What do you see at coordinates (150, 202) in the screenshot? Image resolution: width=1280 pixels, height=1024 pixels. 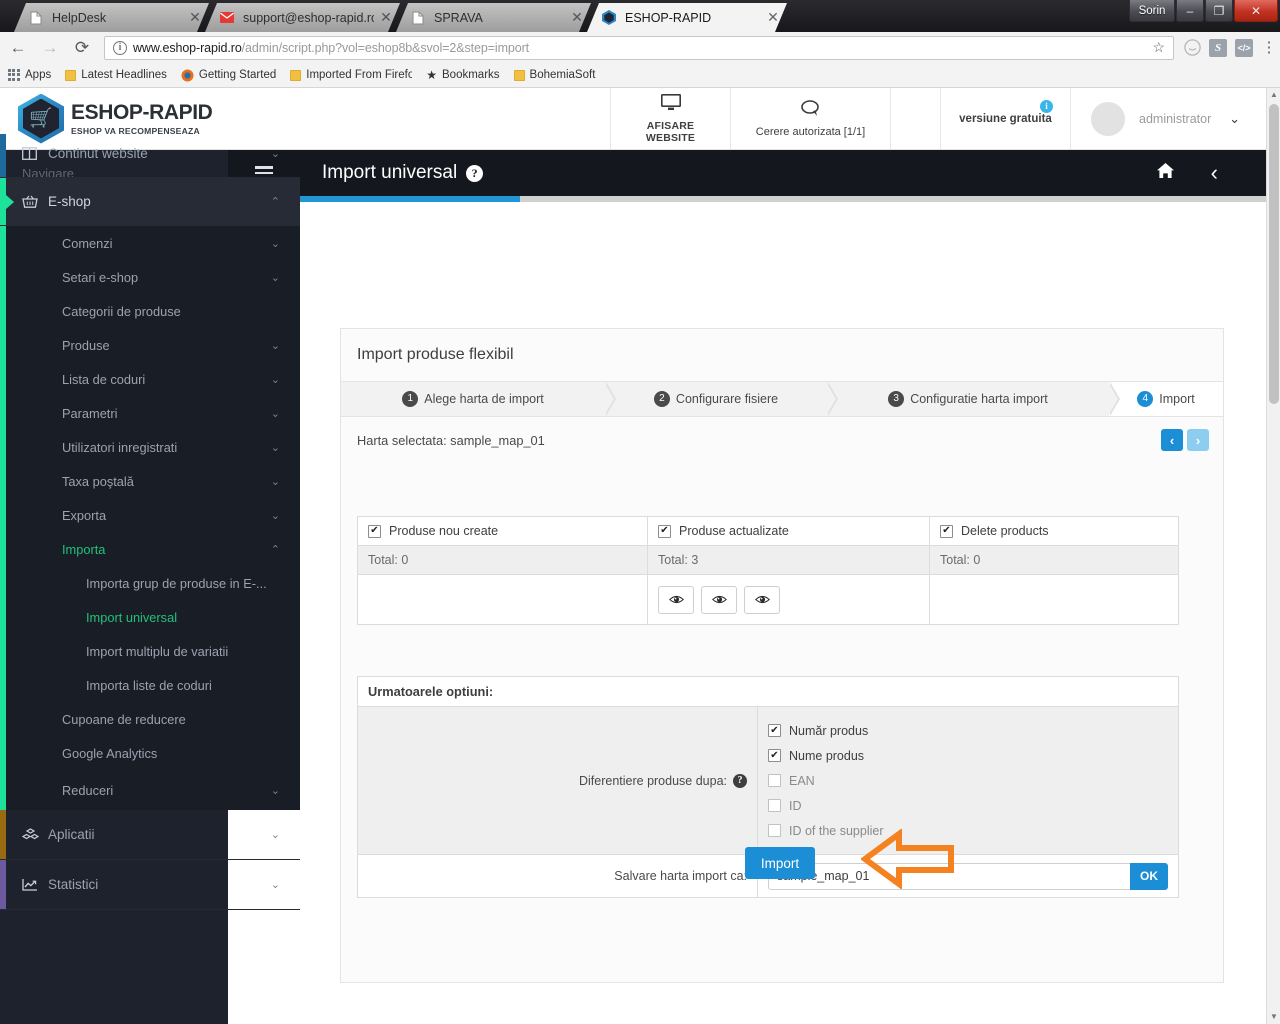 I see `sidebar-item-eshop: E-shop ⌃` at bounding box center [150, 202].